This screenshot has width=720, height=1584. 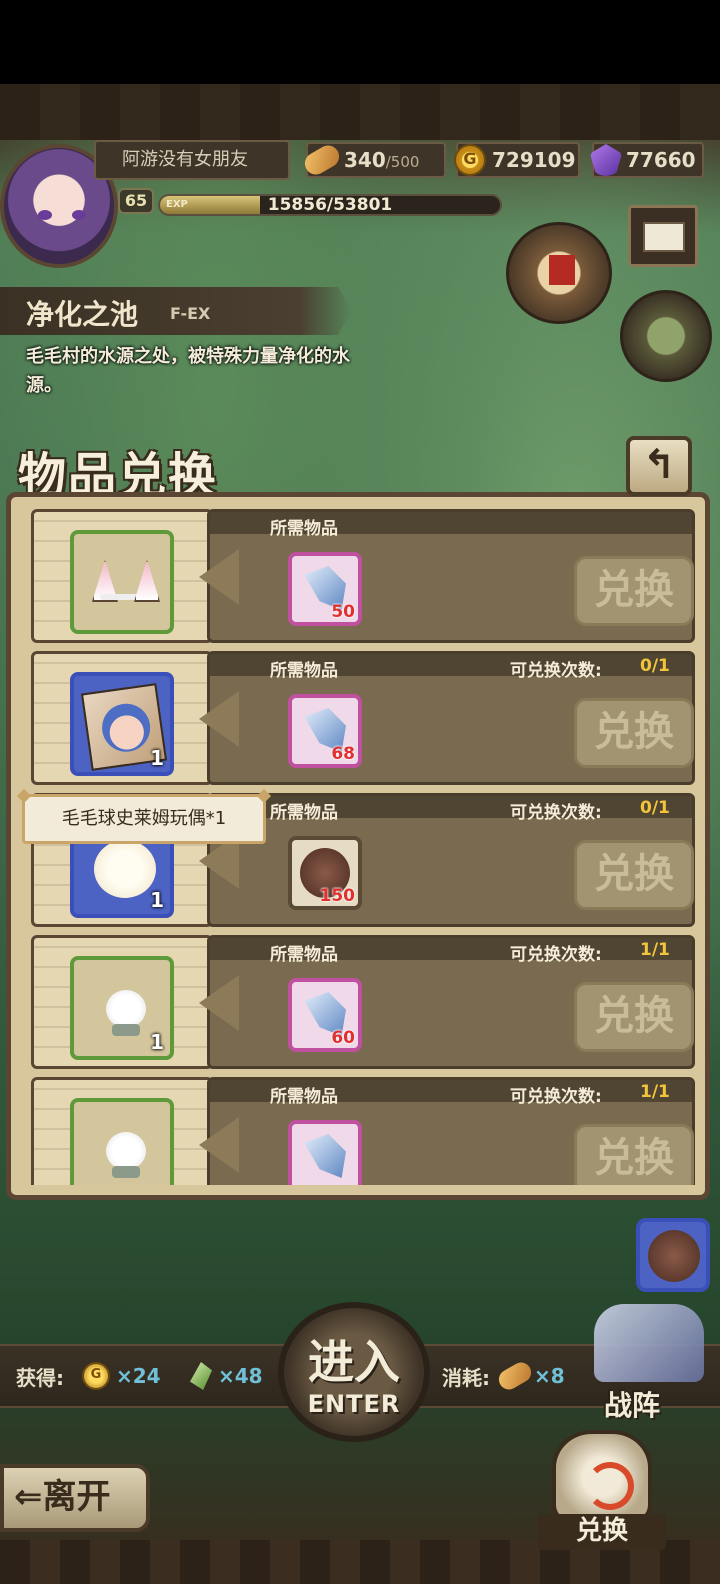 I want to click on map-scroll-icon, so click(x=559, y=273).